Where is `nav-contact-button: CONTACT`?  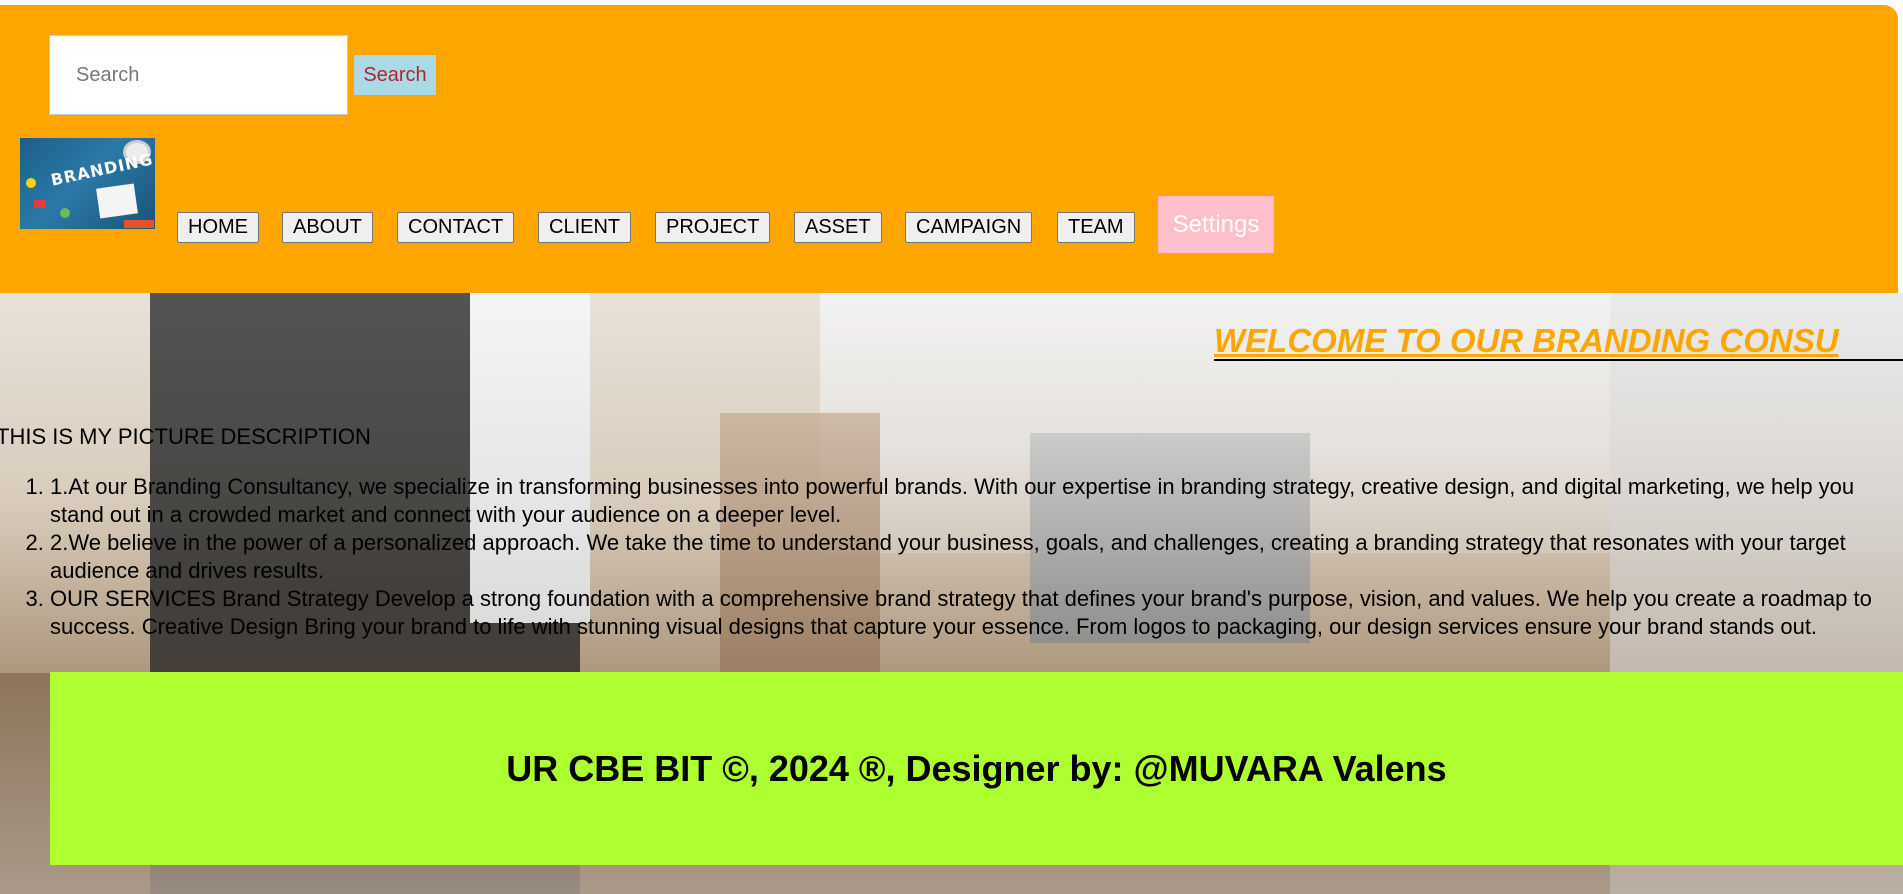
nav-contact-button: CONTACT is located at coordinates (456, 227).